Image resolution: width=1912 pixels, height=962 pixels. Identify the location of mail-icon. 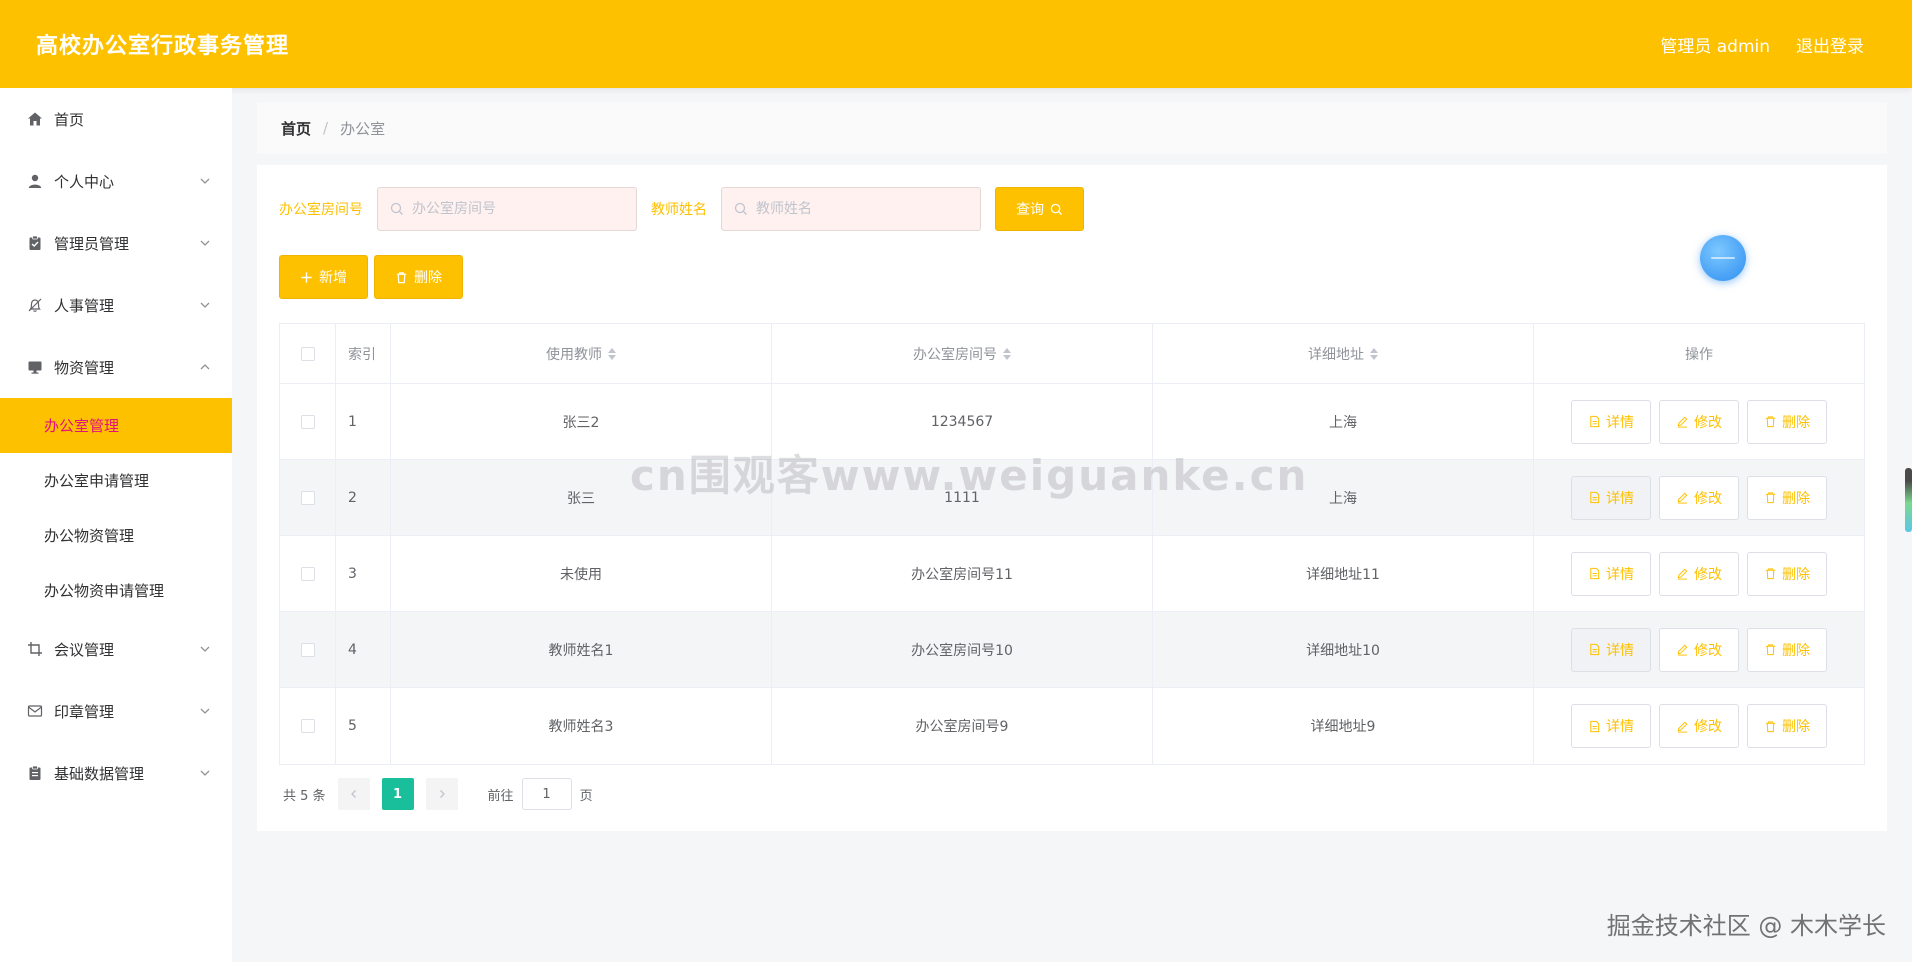
(35, 711).